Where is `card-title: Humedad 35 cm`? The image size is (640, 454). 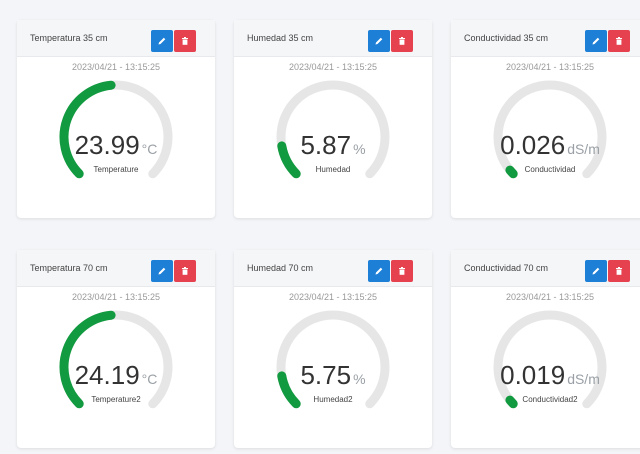
card-title: Humedad 35 cm is located at coordinates (280, 38).